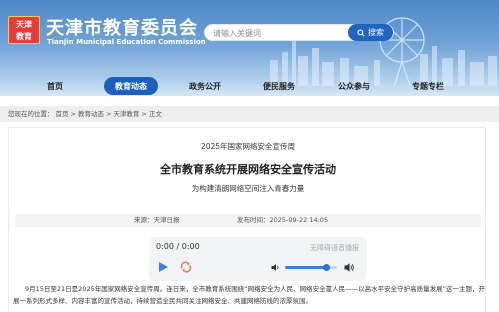 The width and height of the screenshot is (499, 312). What do you see at coordinates (166, 220) in the screenshot?
I see `source-value: 天津日报` at bounding box center [166, 220].